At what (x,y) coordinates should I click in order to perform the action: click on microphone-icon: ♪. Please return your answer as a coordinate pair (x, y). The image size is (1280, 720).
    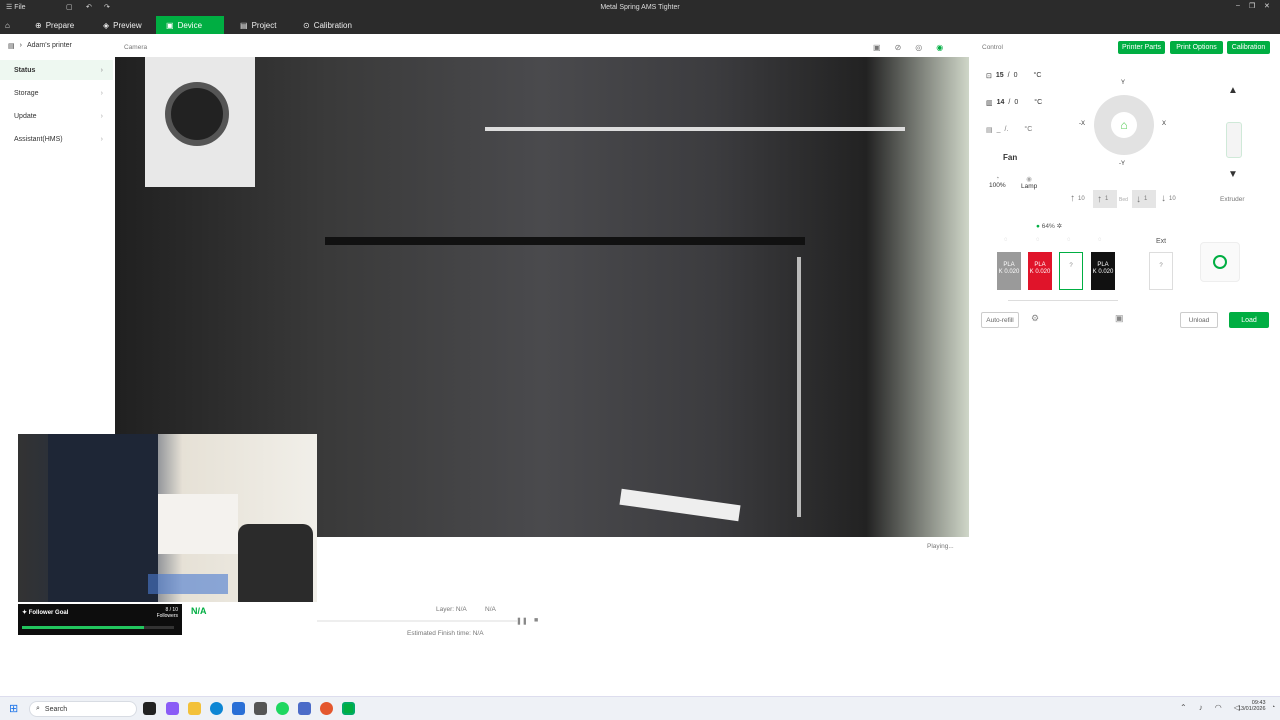
    Looking at the image, I should click on (1201, 707).